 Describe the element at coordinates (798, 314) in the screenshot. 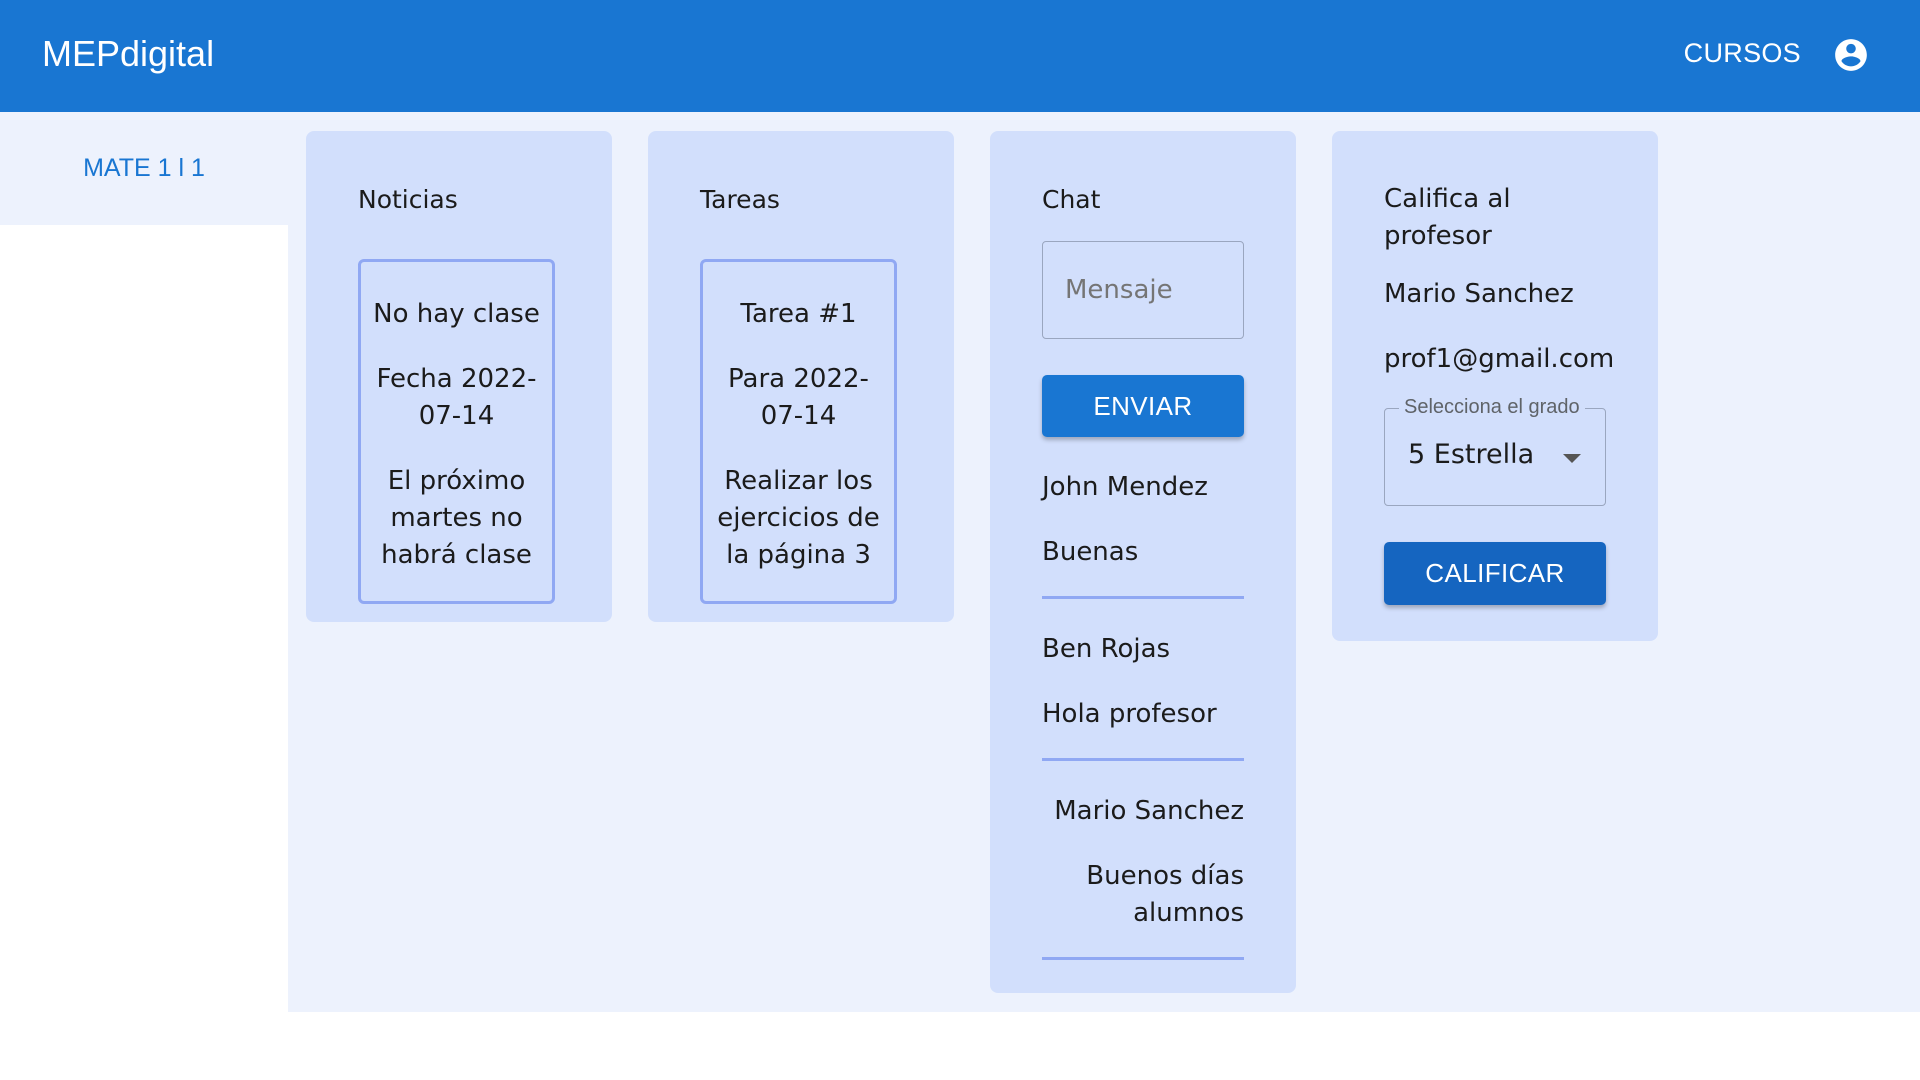

I see `task-item-title: Tarea #1` at that location.